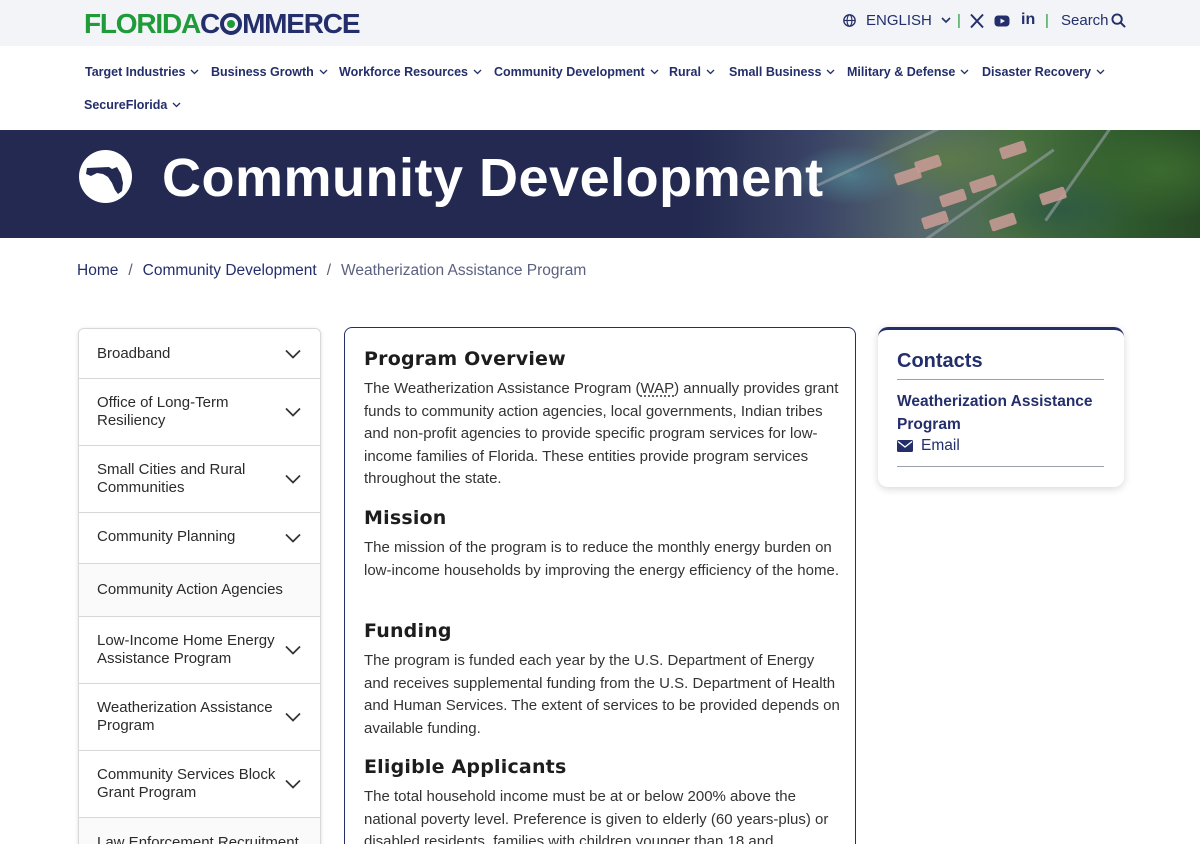 The height and width of the screenshot is (844, 1200). I want to click on envelope-icon, so click(905, 446).